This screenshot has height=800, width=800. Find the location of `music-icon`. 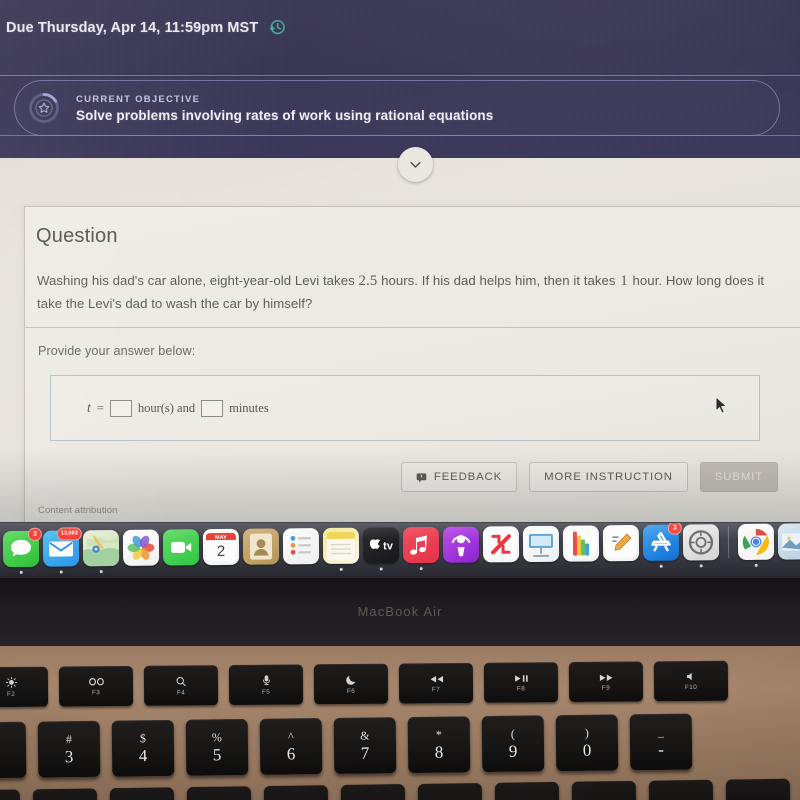

music-icon is located at coordinates (421, 545).